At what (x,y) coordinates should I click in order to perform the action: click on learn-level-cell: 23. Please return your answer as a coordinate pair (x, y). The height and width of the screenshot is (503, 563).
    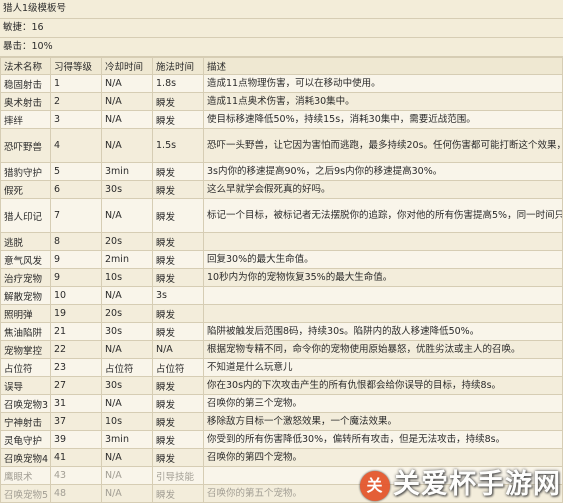
    Looking at the image, I should click on (76, 367).